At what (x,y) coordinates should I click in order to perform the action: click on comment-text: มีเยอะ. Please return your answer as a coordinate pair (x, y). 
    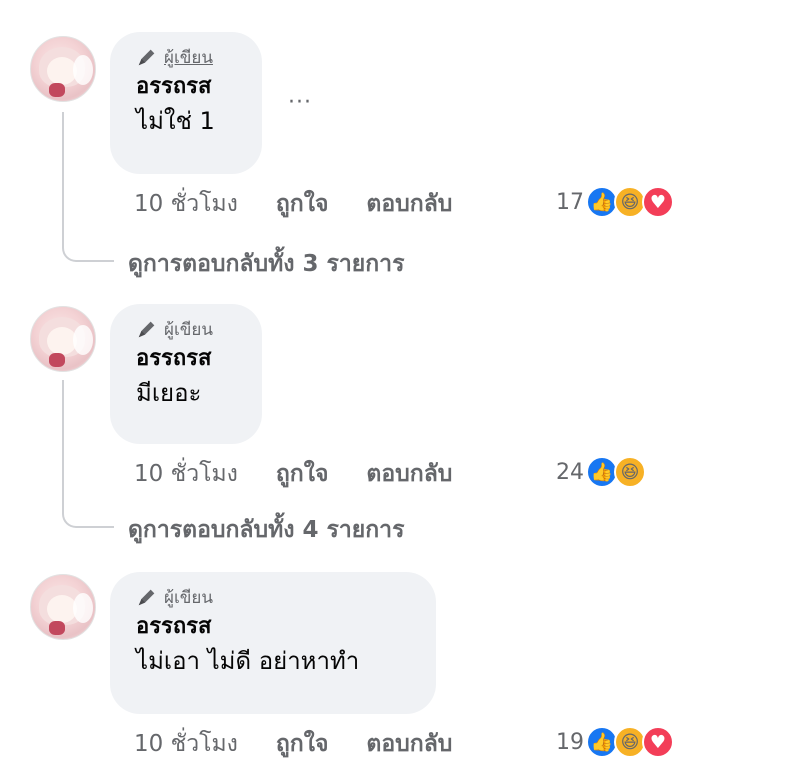
    Looking at the image, I should click on (169, 393).